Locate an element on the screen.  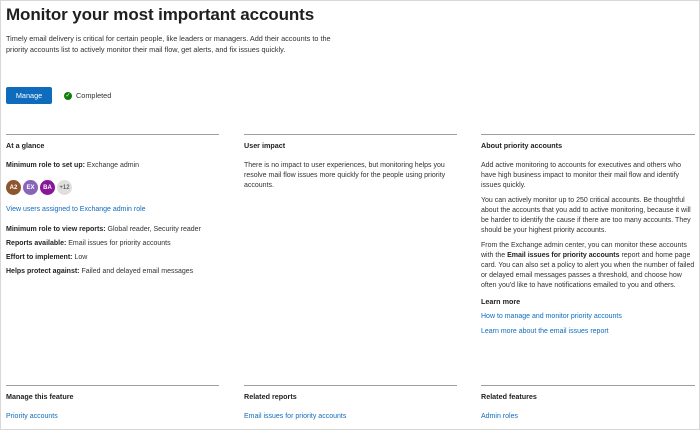
priority-accounts-link: Priority accounts is located at coordinates (112, 417).